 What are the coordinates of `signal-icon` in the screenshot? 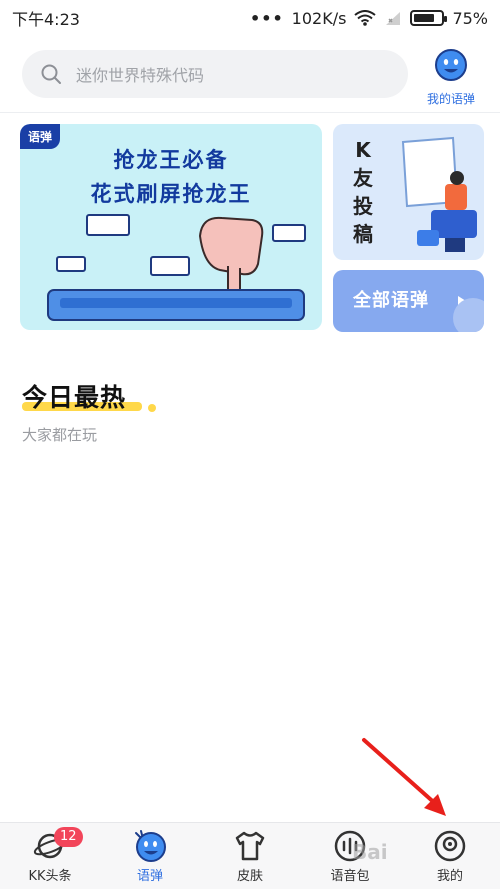 It's located at (393, 18).